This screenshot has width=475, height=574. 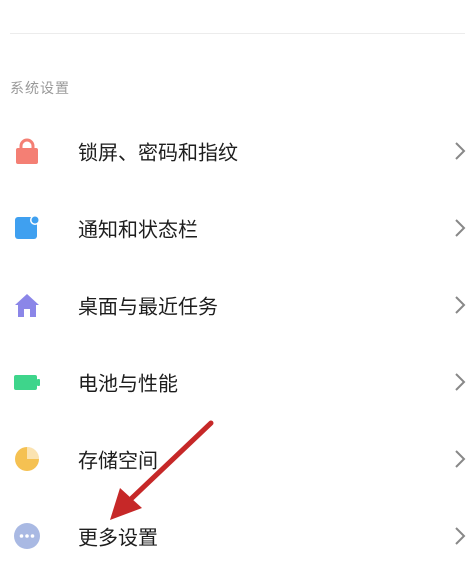 I want to click on settings-item-desktop: 桌面与最近任务, so click(x=237, y=304).